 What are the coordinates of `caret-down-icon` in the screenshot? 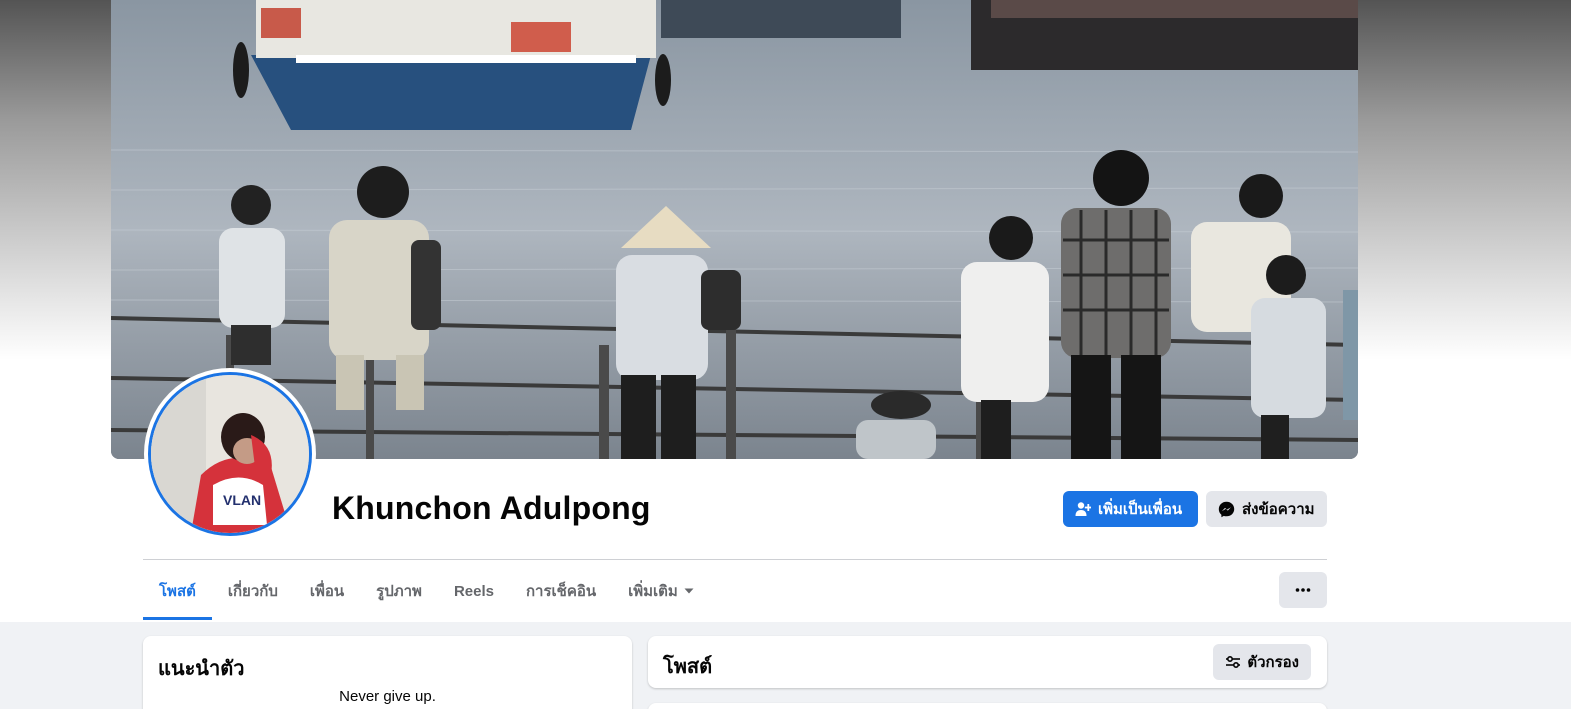 It's located at (689, 591).